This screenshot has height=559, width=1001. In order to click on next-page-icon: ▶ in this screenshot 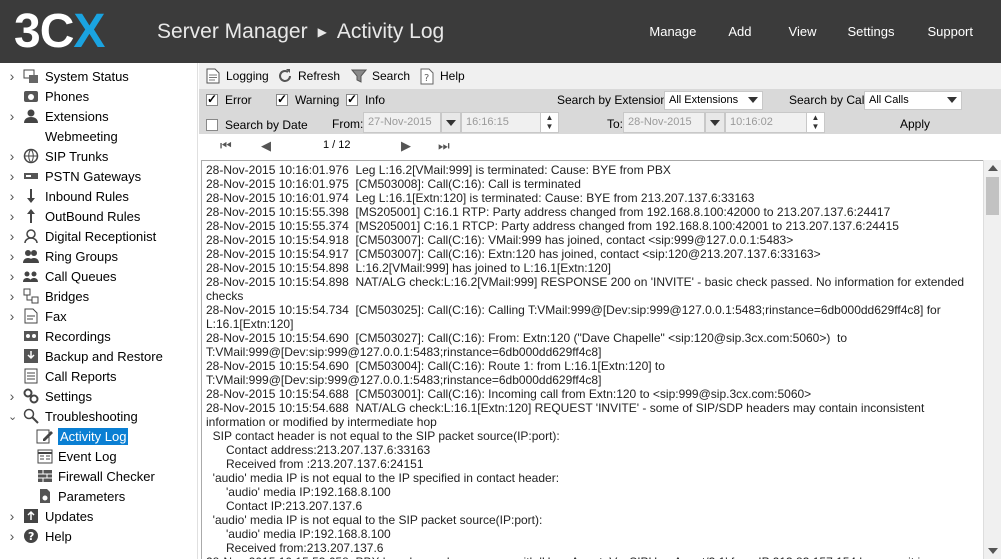, I will do `click(406, 146)`.